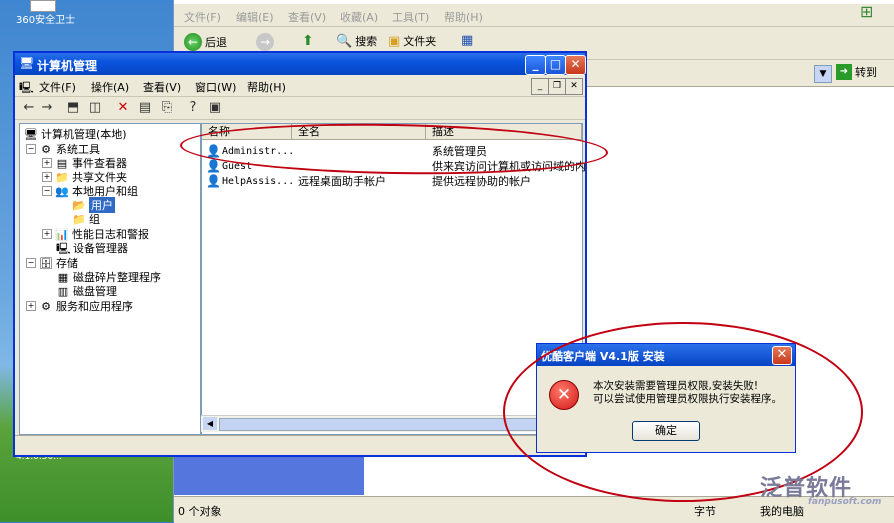 This screenshot has width=894, height=523. Describe the element at coordinates (247, 132) in the screenshot. I see `column-header-name: 名称` at that location.